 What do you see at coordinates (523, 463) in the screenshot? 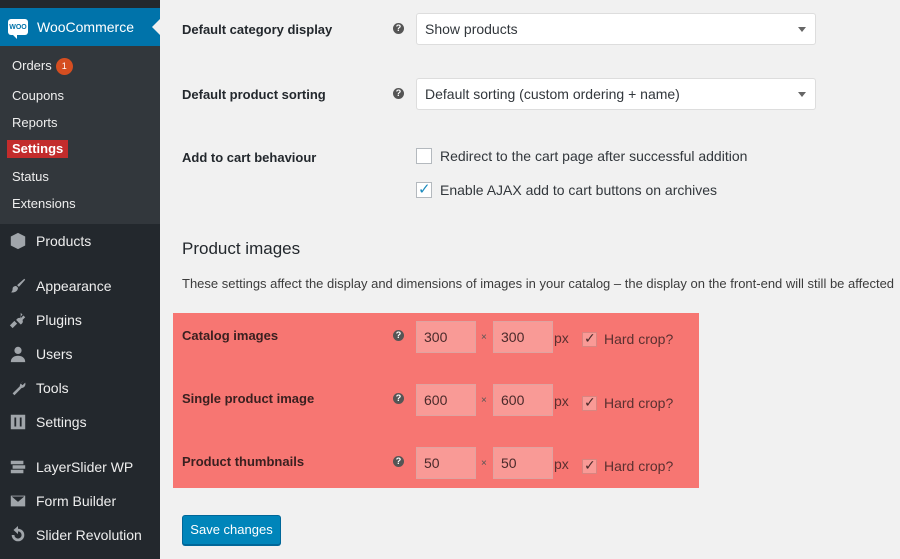
I see `thumbnail-height-input: 50` at bounding box center [523, 463].